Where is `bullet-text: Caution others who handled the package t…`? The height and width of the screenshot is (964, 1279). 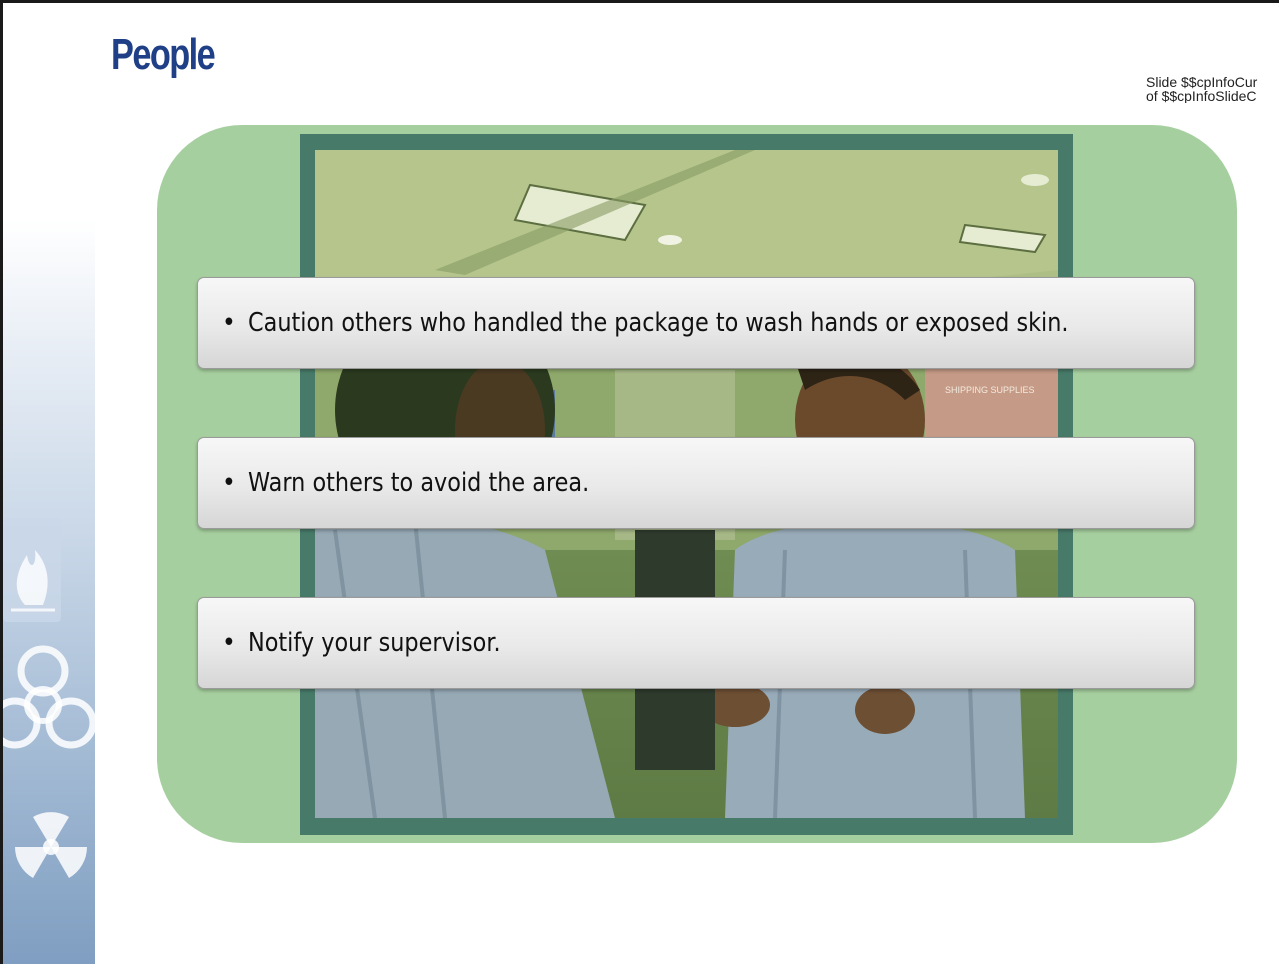 bullet-text: Caution others who handled the package t… is located at coordinates (658, 323).